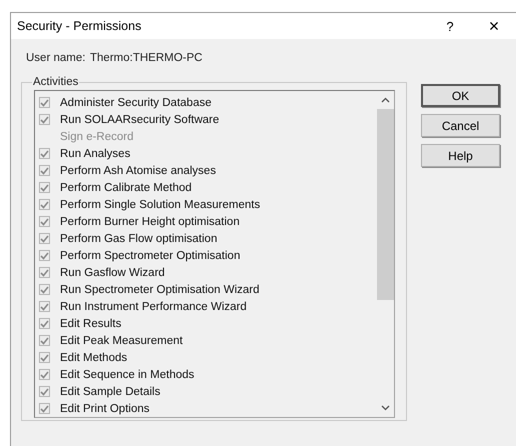 The image size is (516, 446). Describe the element at coordinates (136, 102) in the screenshot. I see `activity-label: Administer Security Database` at that location.